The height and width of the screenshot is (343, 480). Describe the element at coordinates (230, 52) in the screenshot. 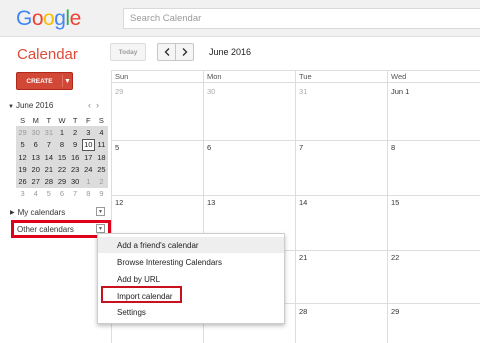

I see `current-date-range: June 2016` at that location.